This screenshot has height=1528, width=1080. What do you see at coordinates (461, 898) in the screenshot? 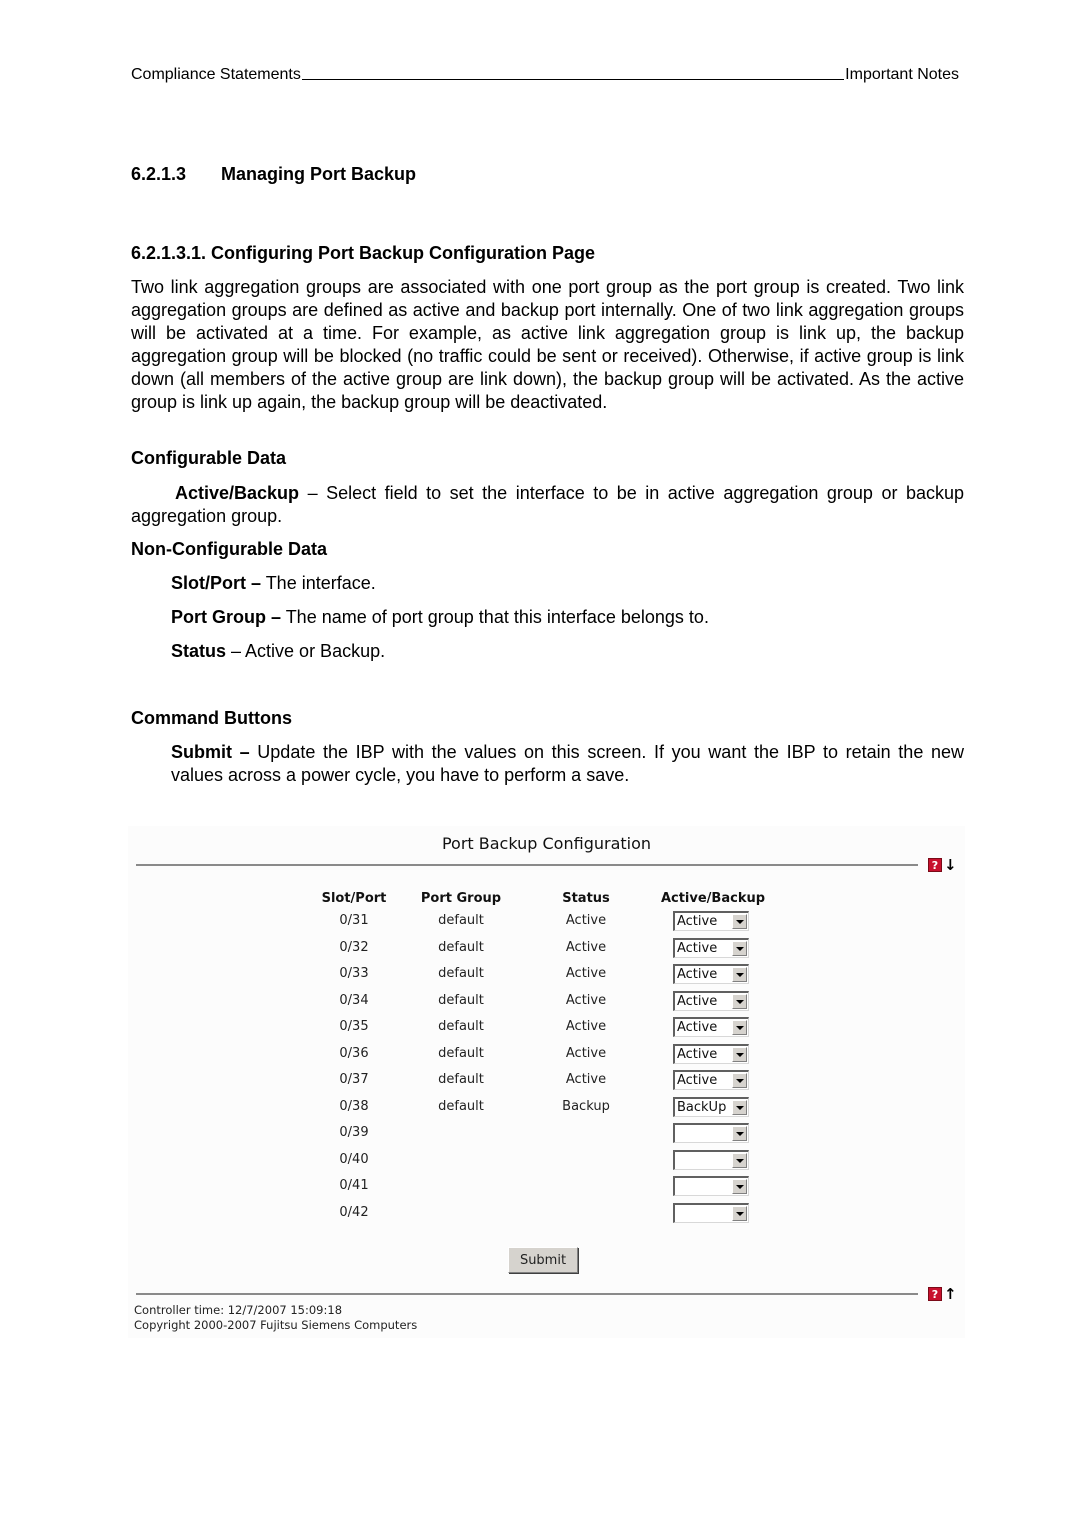
I see `column-header-port-group: Port Group` at bounding box center [461, 898].